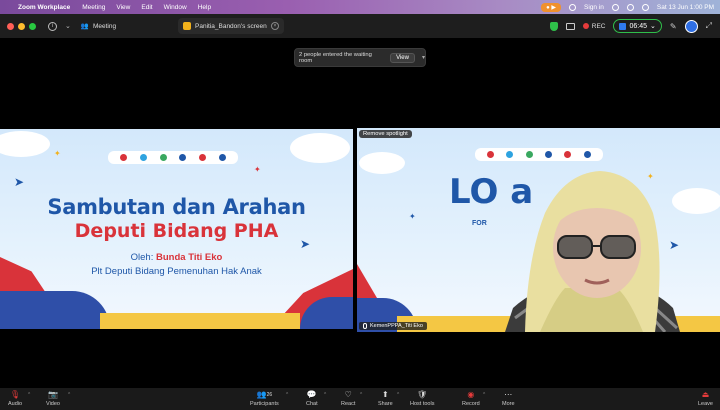 This screenshot has width=720, height=410. Describe the element at coordinates (44, 7) in the screenshot. I see `app-name-menu: Zoom Workplace` at that location.